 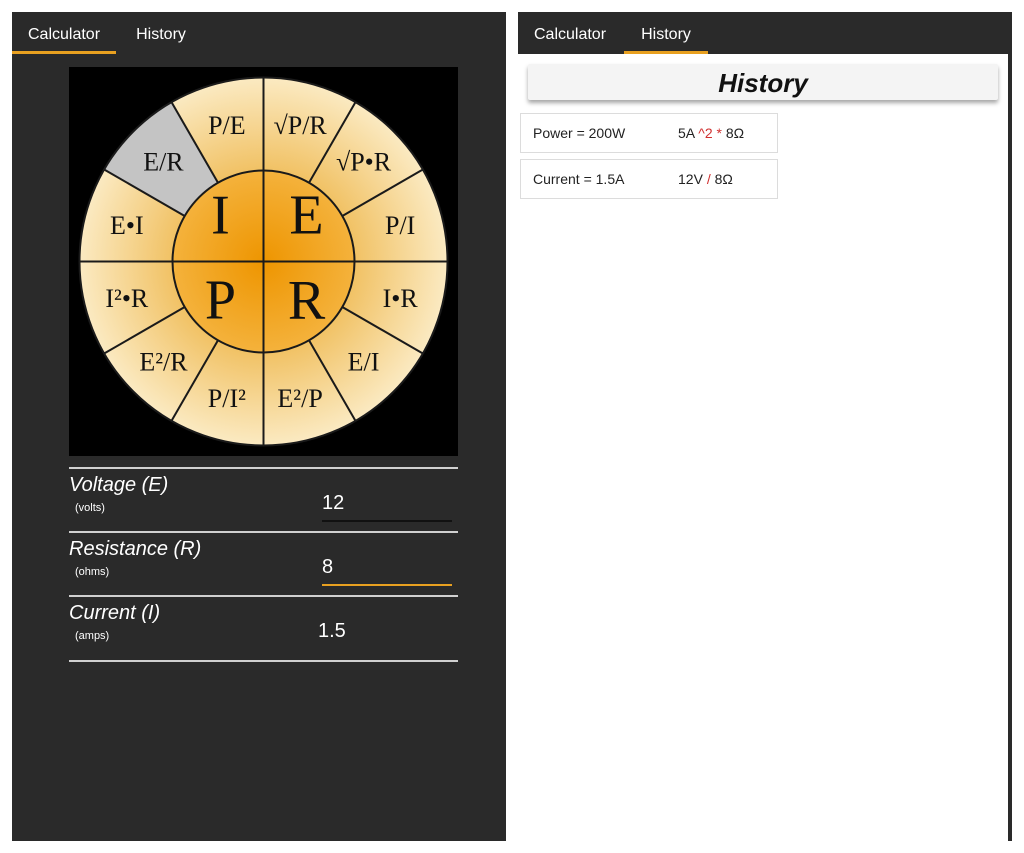 What do you see at coordinates (220, 216) in the screenshot?
I see `wheel-center-letter: I` at bounding box center [220, 216].